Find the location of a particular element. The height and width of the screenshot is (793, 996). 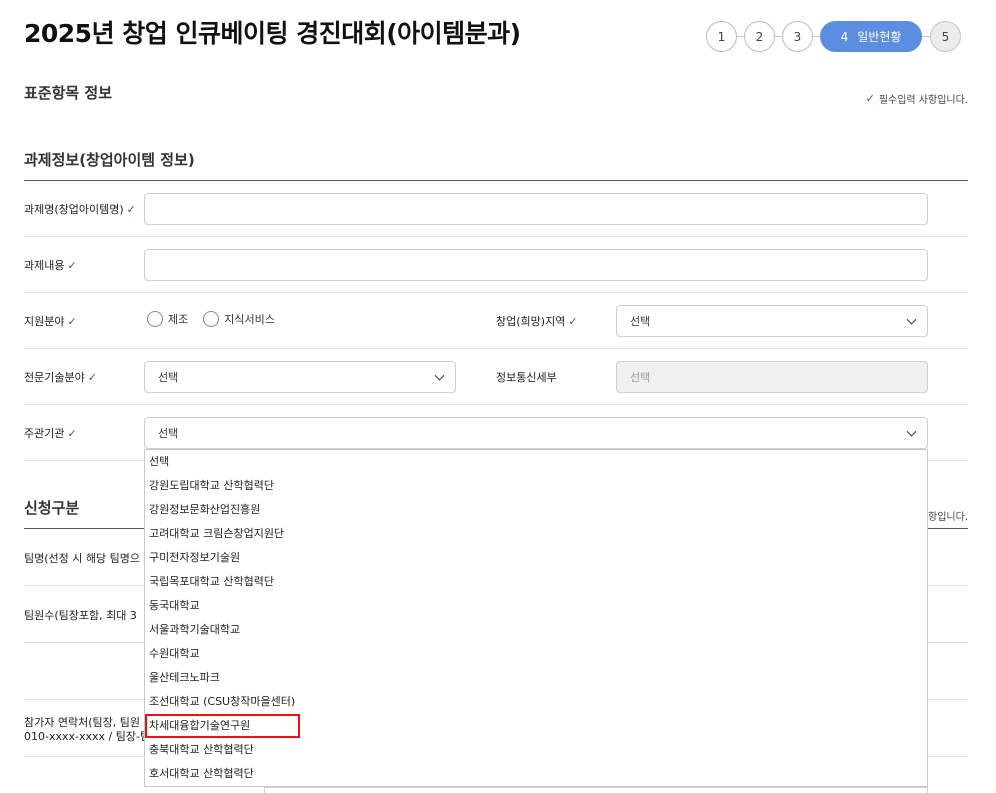

dropdown-option: 강원도립대학교 산학협력단 is located at coordinates (536, 486).